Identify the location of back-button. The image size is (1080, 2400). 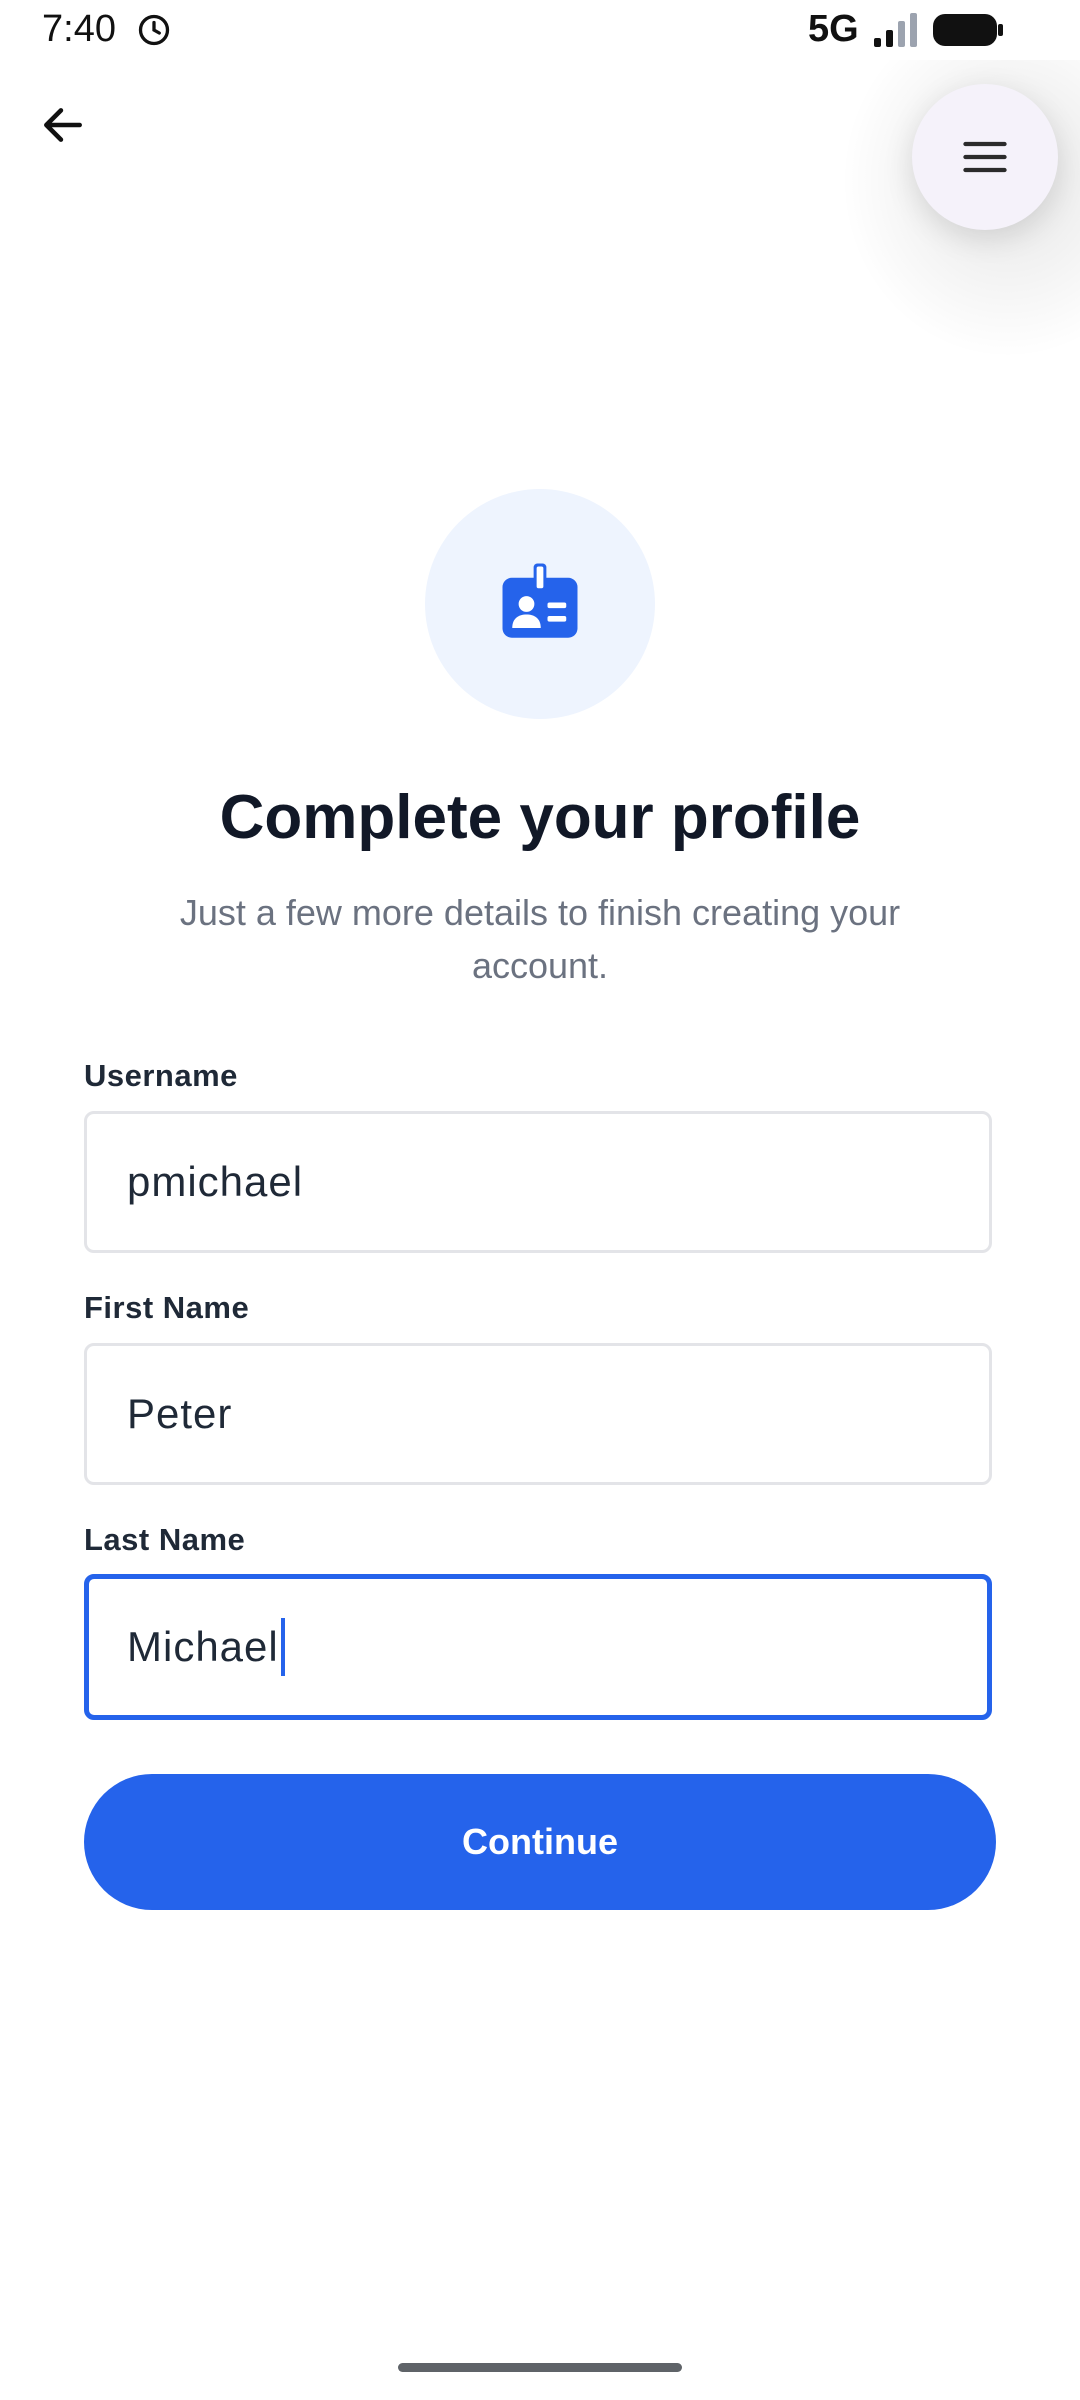
(63, 125).